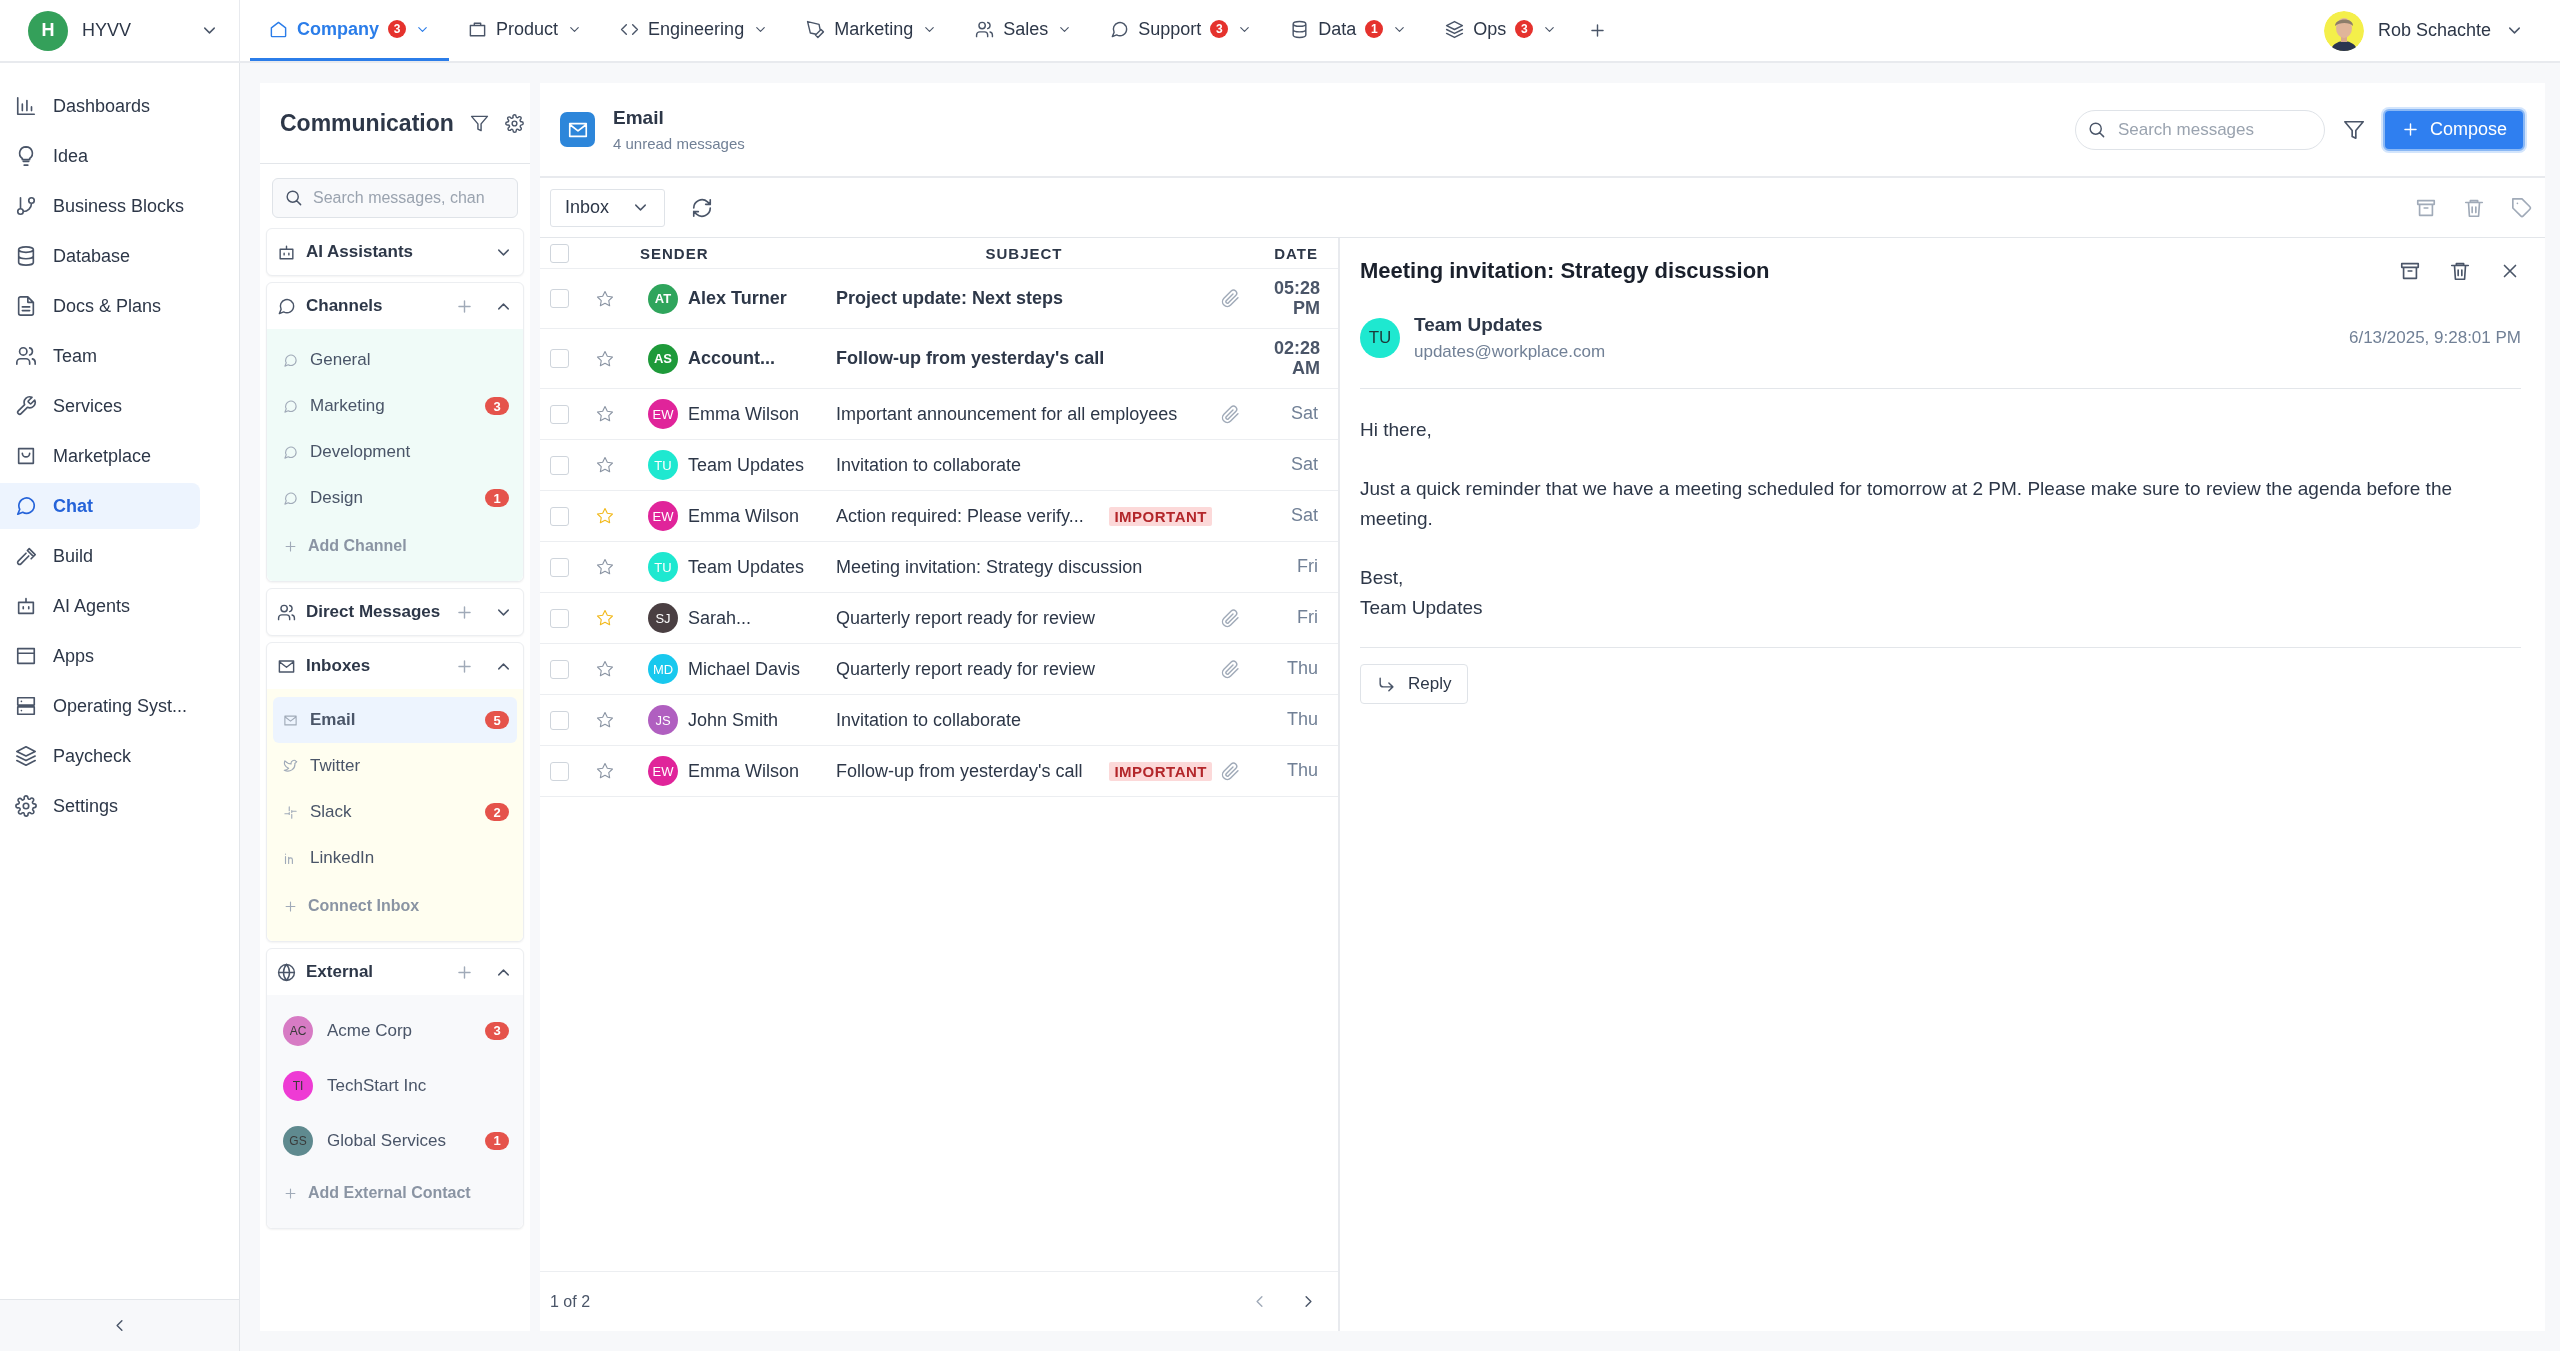  What do you see at coordinates (395, 306) in the screenshot?
I see `section-header: Channels` at bounding box center [395, 306].